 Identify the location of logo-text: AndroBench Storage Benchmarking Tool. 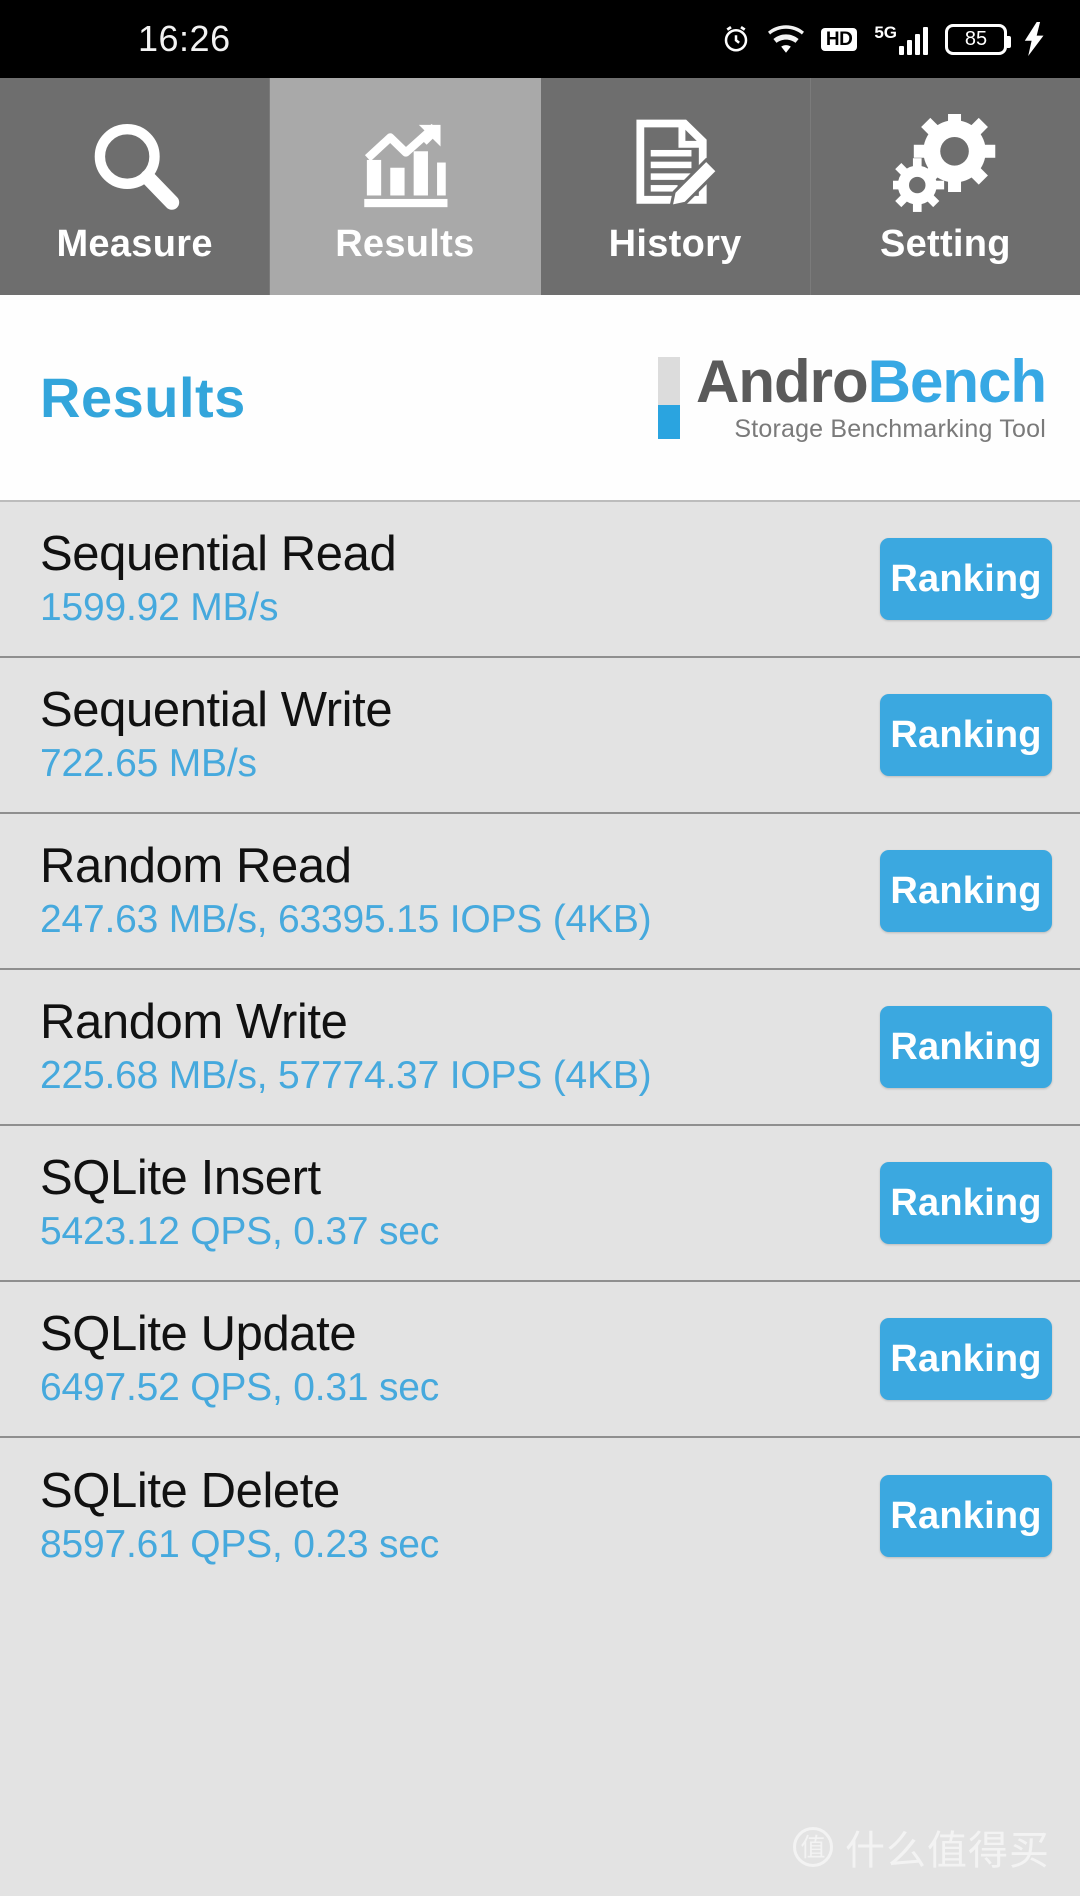
(871, 395).